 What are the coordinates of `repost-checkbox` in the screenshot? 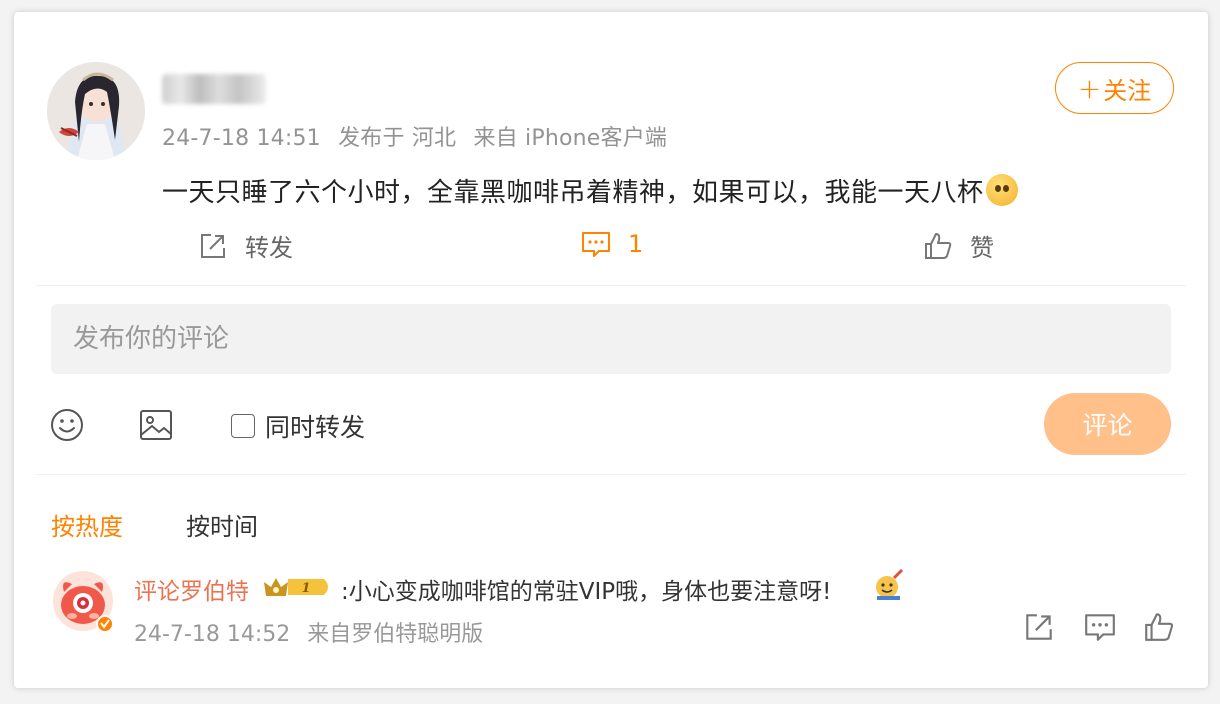 It's located at (243, 426).